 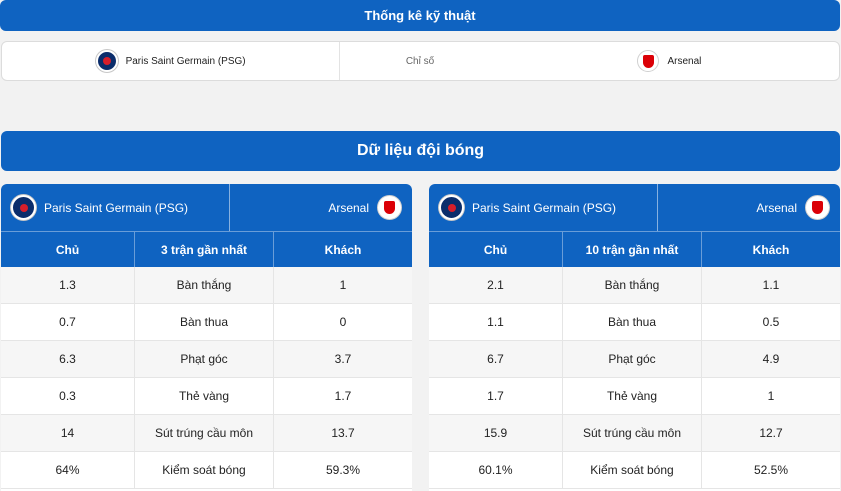 What do you see at coordinates (68, 359) in the screenshot?
I see `home-value: 6.3` at bounding box center [68, 359].